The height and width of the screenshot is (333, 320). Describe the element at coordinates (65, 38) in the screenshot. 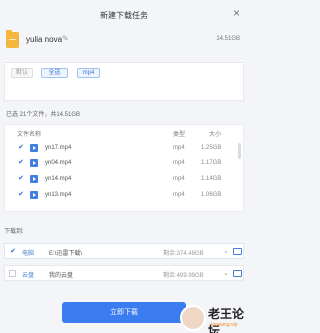

I see `edit-icon: ✎` at that location.